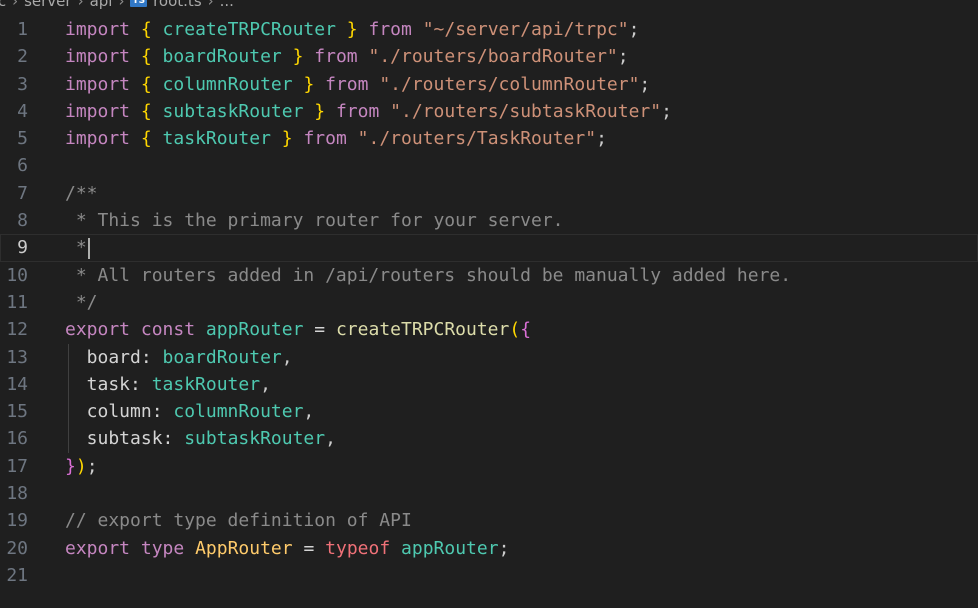 Image resolution: width=978 pixels, height=608 pixels. I want to click on code-line: 9 *, so click(489, 248).